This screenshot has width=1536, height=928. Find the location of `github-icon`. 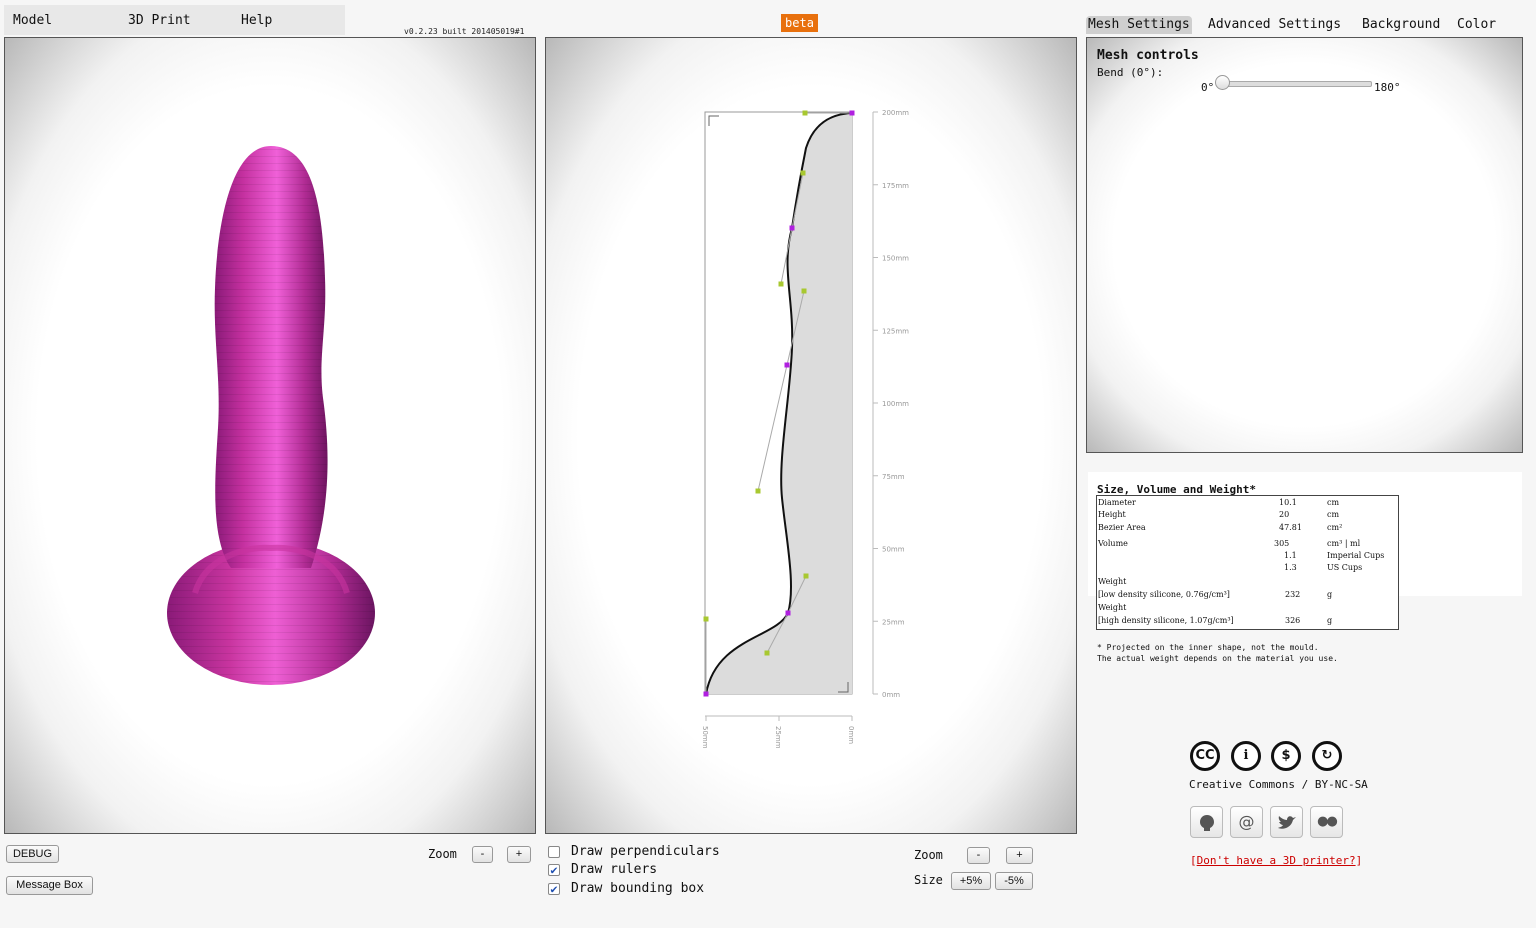

github-icon is located at coordinates (1206, 822).